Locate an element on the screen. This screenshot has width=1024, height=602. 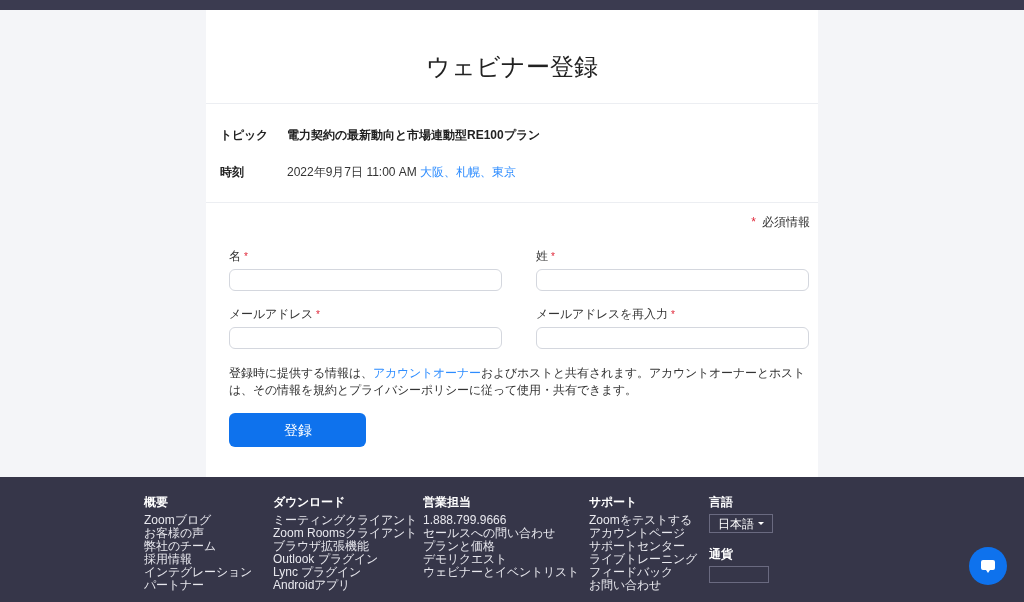
page-title: ウェビナー登録 is located at coordinates (512, 67).